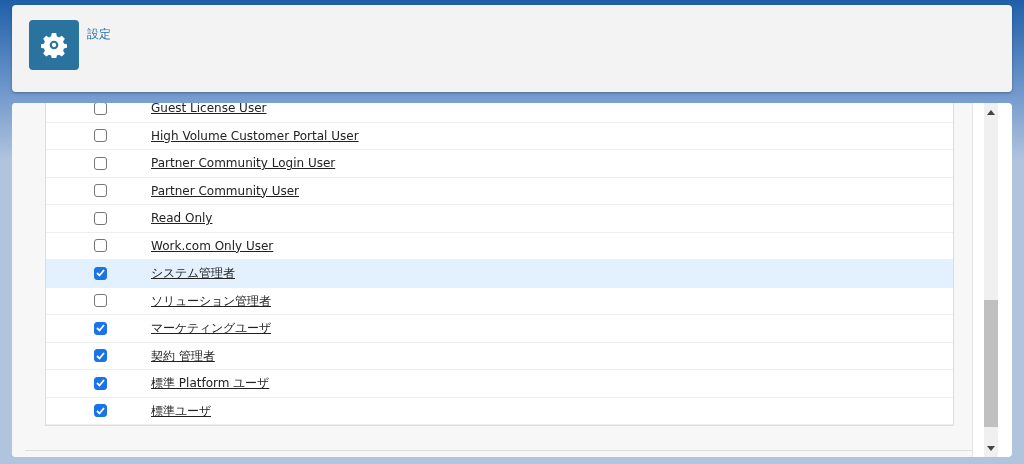 Image resolution: width=1024 pixels, height=464 pixels. I want to click on profile-link: High Volume Customer Portal User, so click(255, 135).